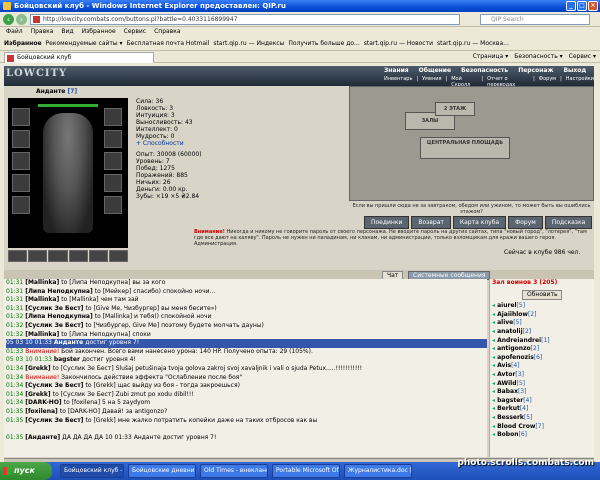 This screenshot has width=600, height=480. What do you see at coordinates (568, 222) in the screenshot?
I see `hint-button: Подсказка` at bounding box center [568, 222].